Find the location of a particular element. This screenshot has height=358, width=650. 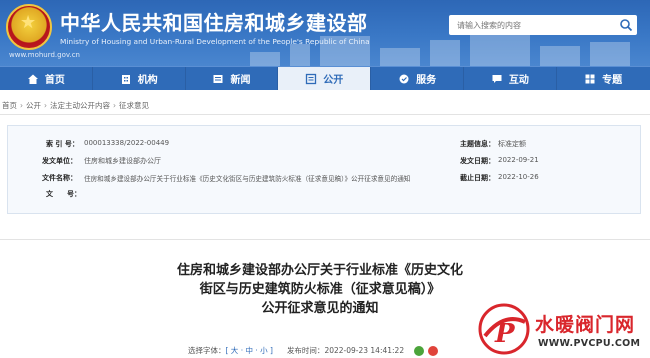

watermark-url: WWW.PVCPU.COM is located at coordinates (589, 343).